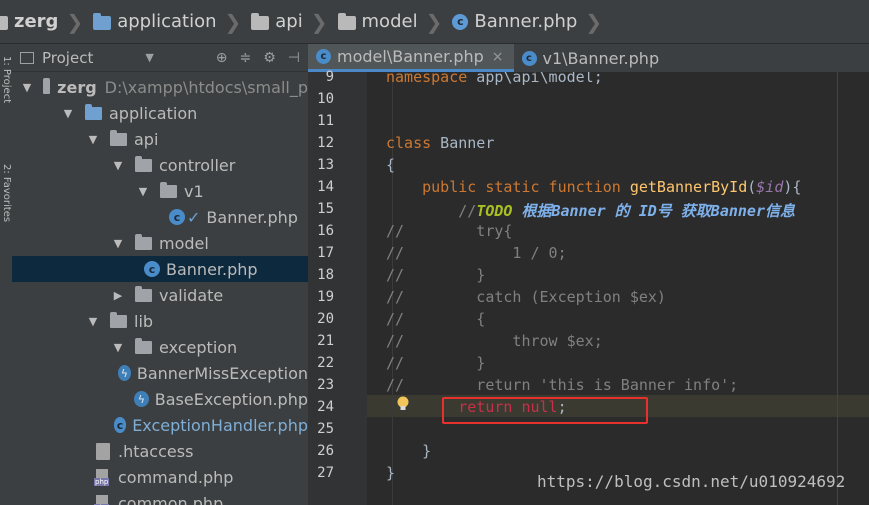 The width and height of the screenshot is (869, 505). I want to click on editor-tab-bar: c model\Banner.php × c v1\Banner.php, so click(588, 58).